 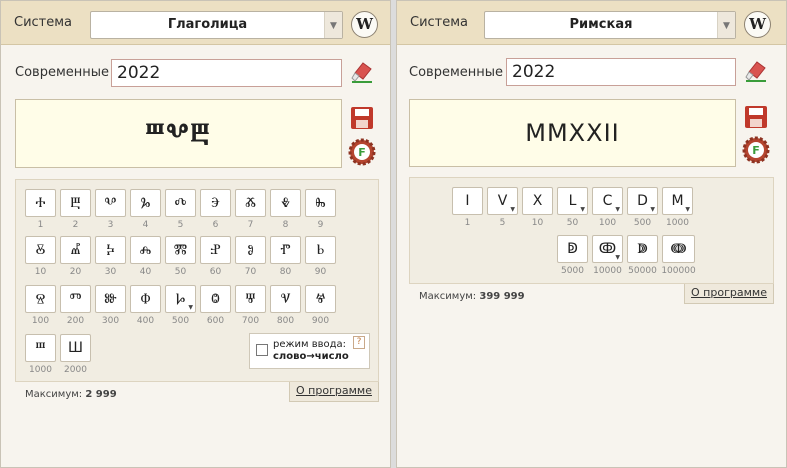 I want to click on key-glyph: Ⱈ, so click(x=180, y=299).